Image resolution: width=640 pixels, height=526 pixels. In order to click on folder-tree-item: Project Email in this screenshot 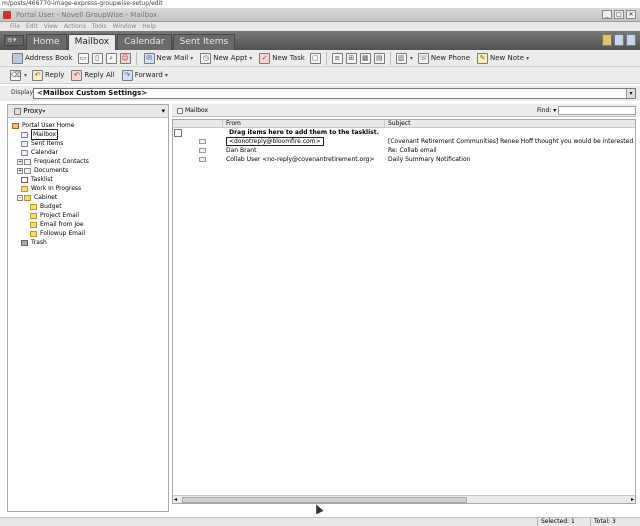, I will do `click(88, 215)`.